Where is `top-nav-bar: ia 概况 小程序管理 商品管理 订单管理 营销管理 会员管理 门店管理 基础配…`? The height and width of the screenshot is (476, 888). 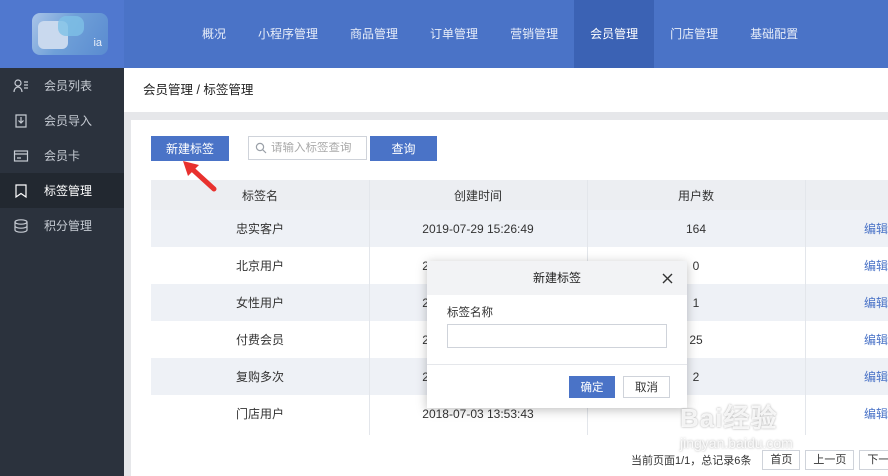 top-nav-bar: ia 概况 小程序管理 商品管理 订单管理 营销管理 会员管理 门店管理 基础配… is located at coordinates (444, 34).